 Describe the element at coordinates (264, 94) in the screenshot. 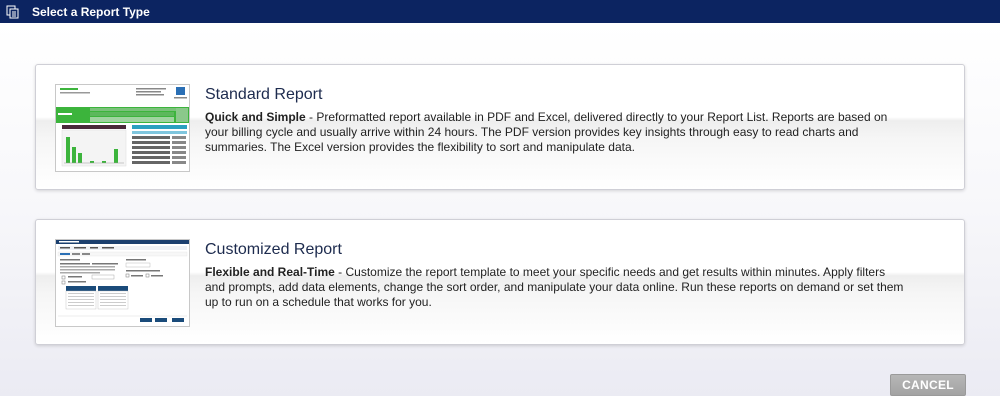

I see `standard-report-title: Standard Report` at that location.